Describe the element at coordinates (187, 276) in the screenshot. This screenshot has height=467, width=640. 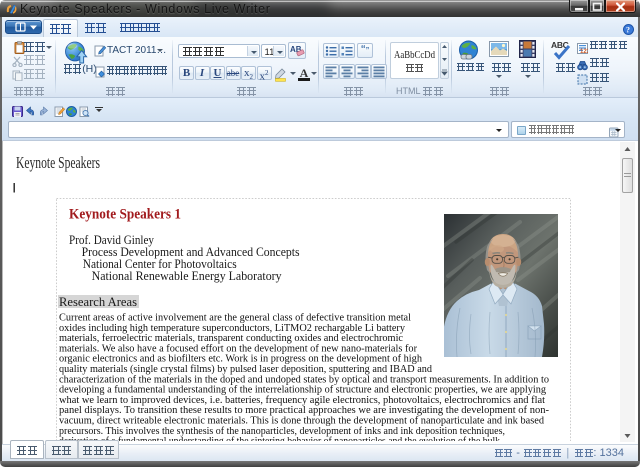
I see `svg-text:National Renewable Energy Labo: National Renewable Energy Laboratory` at that location.